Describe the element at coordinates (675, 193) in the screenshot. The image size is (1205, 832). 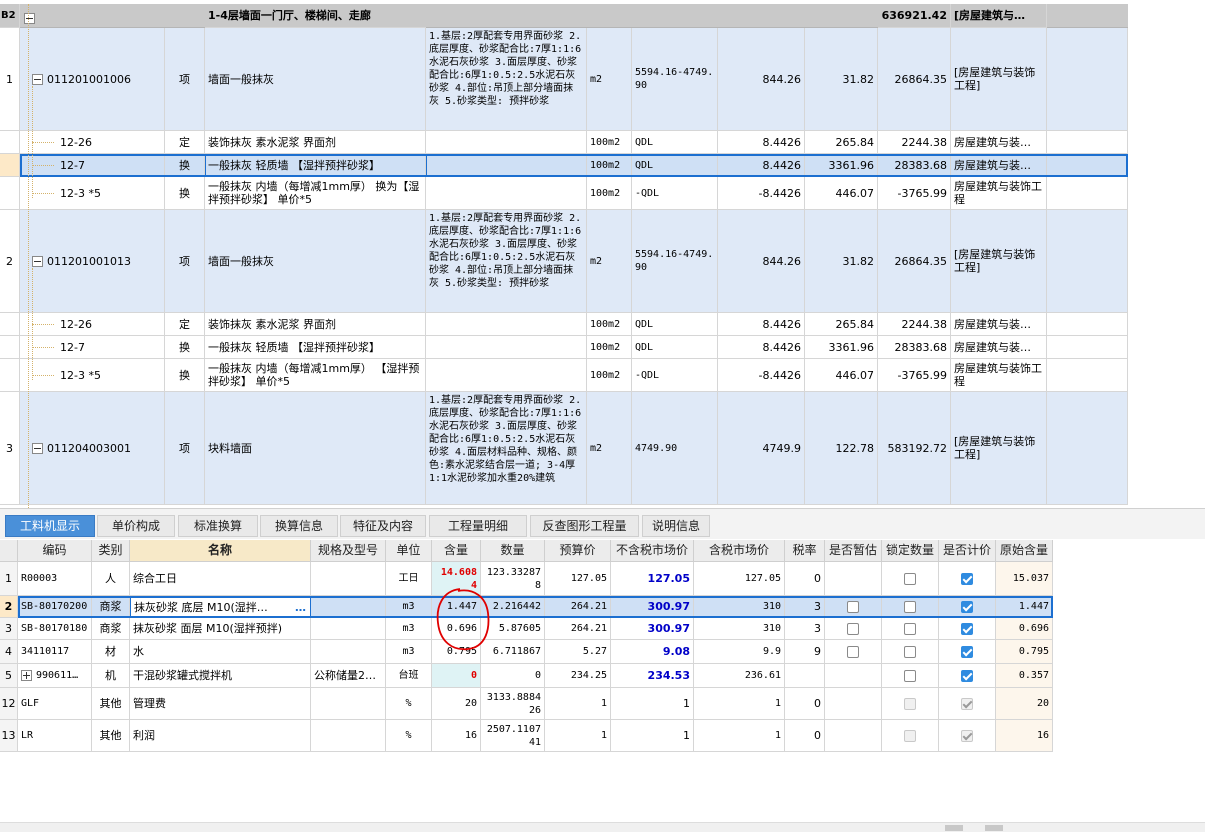
I see `upper-expr-cell: -QDL` at that location.